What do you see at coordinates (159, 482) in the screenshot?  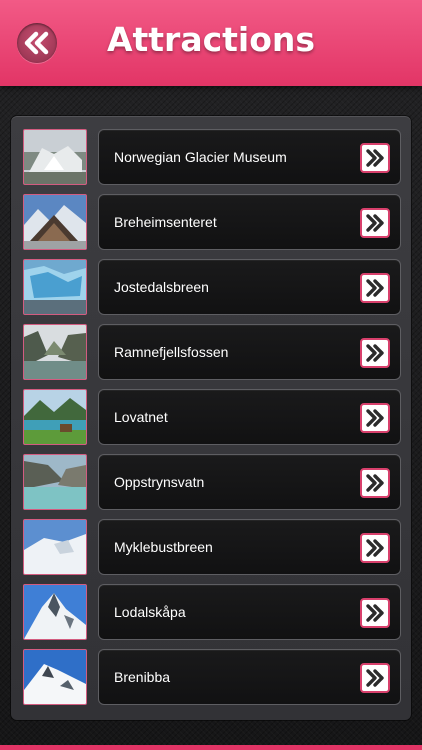 I see `attraction-name: Oppstrynsvatn` at bounding box center [159, 482].